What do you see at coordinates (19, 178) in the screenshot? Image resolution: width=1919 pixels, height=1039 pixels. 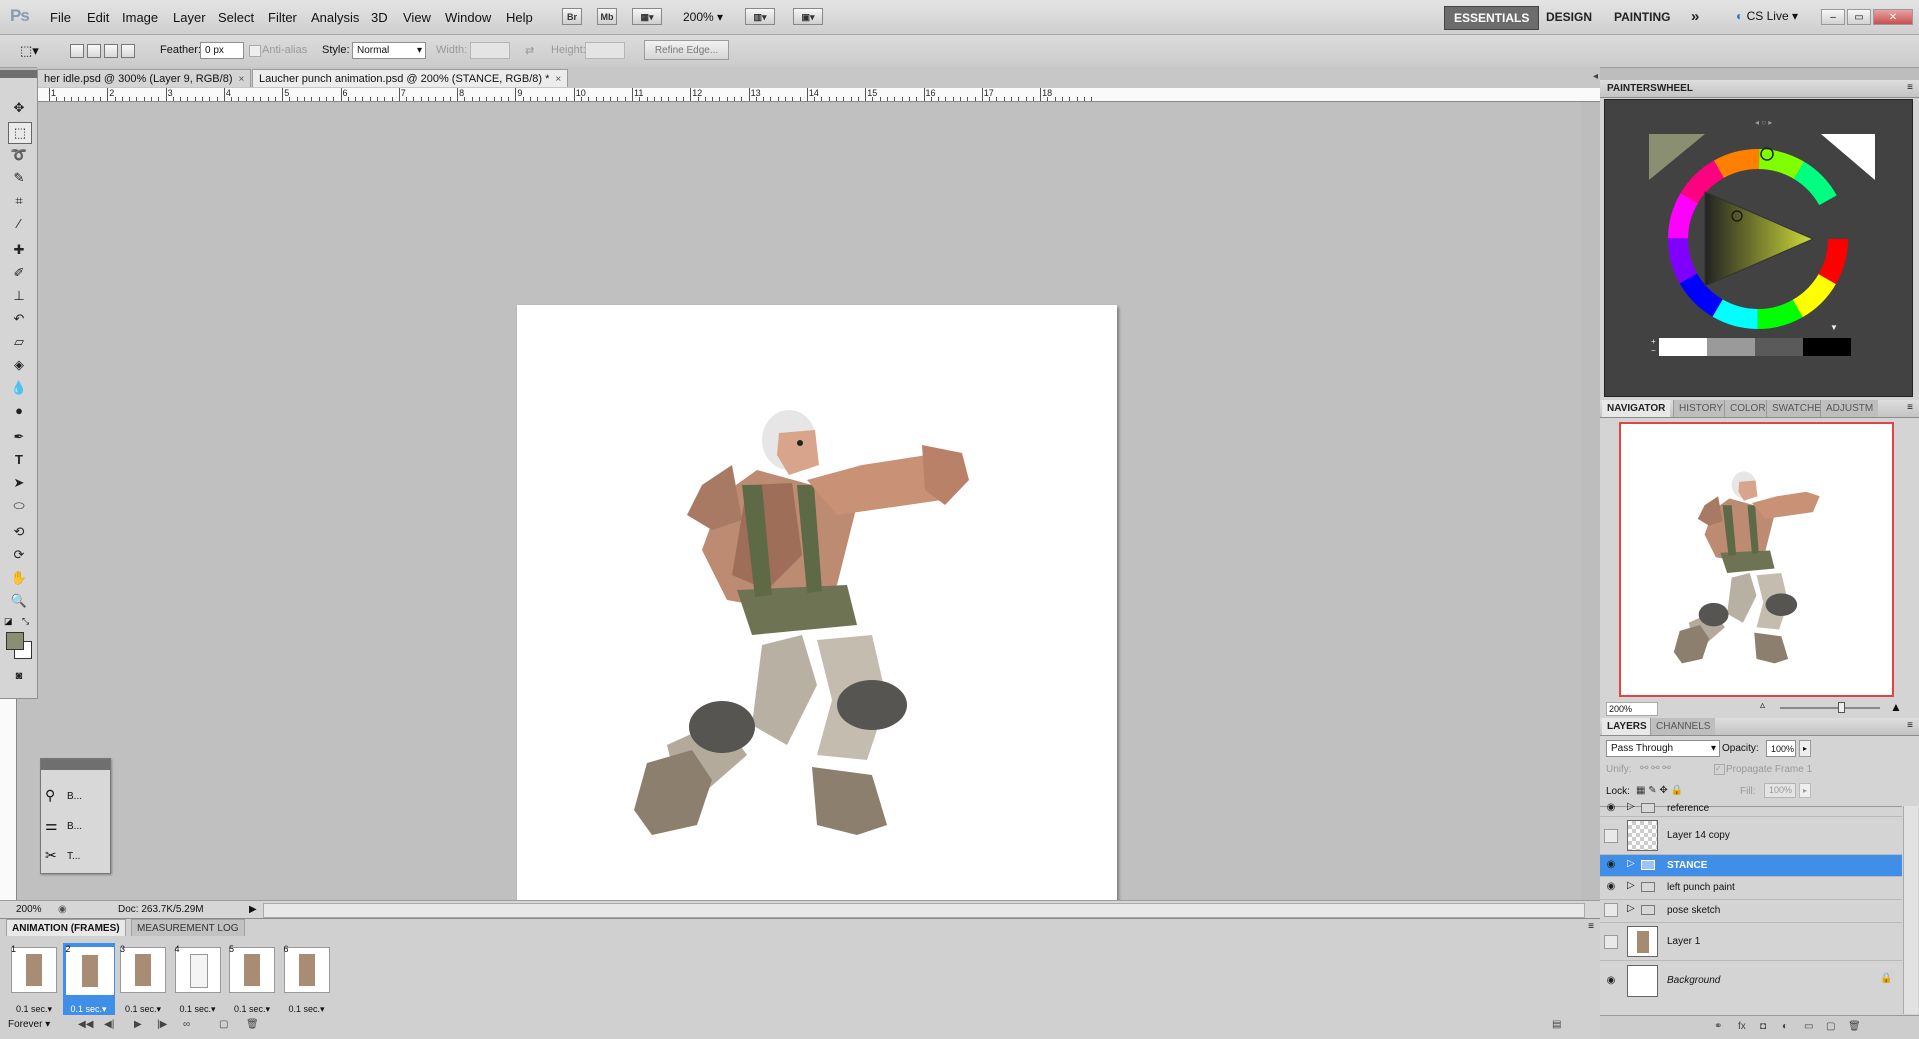 I see `quick-select-tool-icon: ✎` at bounding box center [19, 178].